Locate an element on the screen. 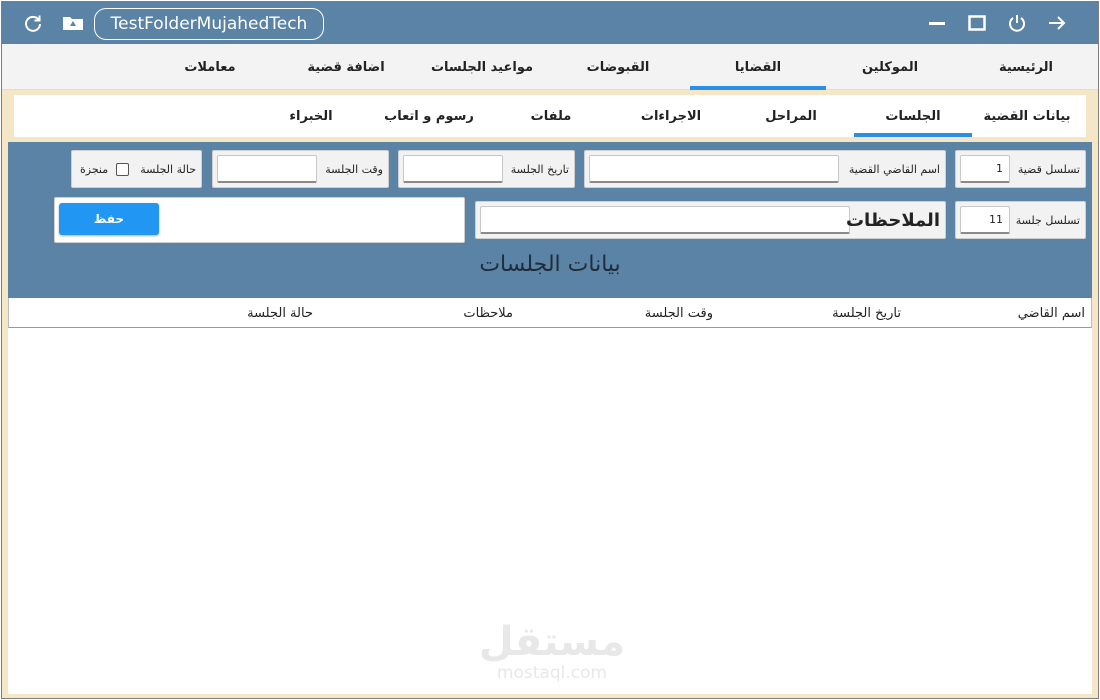  nav-transactions: معاملات is located at coordinates (210, 67).